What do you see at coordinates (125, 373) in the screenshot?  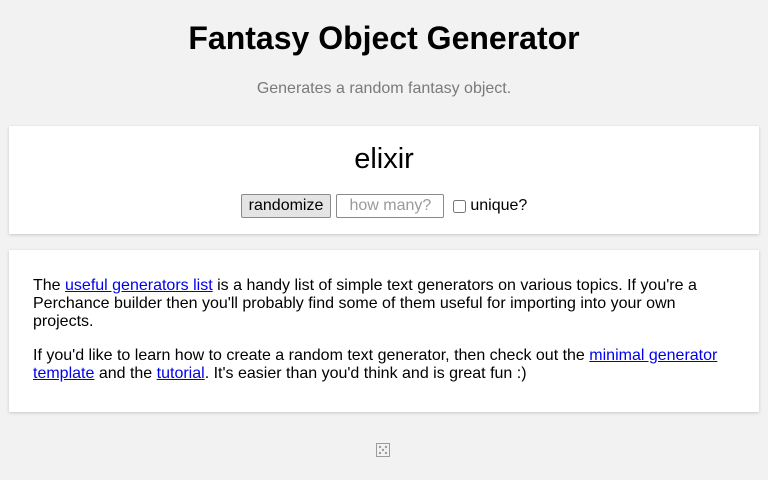 I see `info-p2-mid: and the` at bounding box center [125, 373].